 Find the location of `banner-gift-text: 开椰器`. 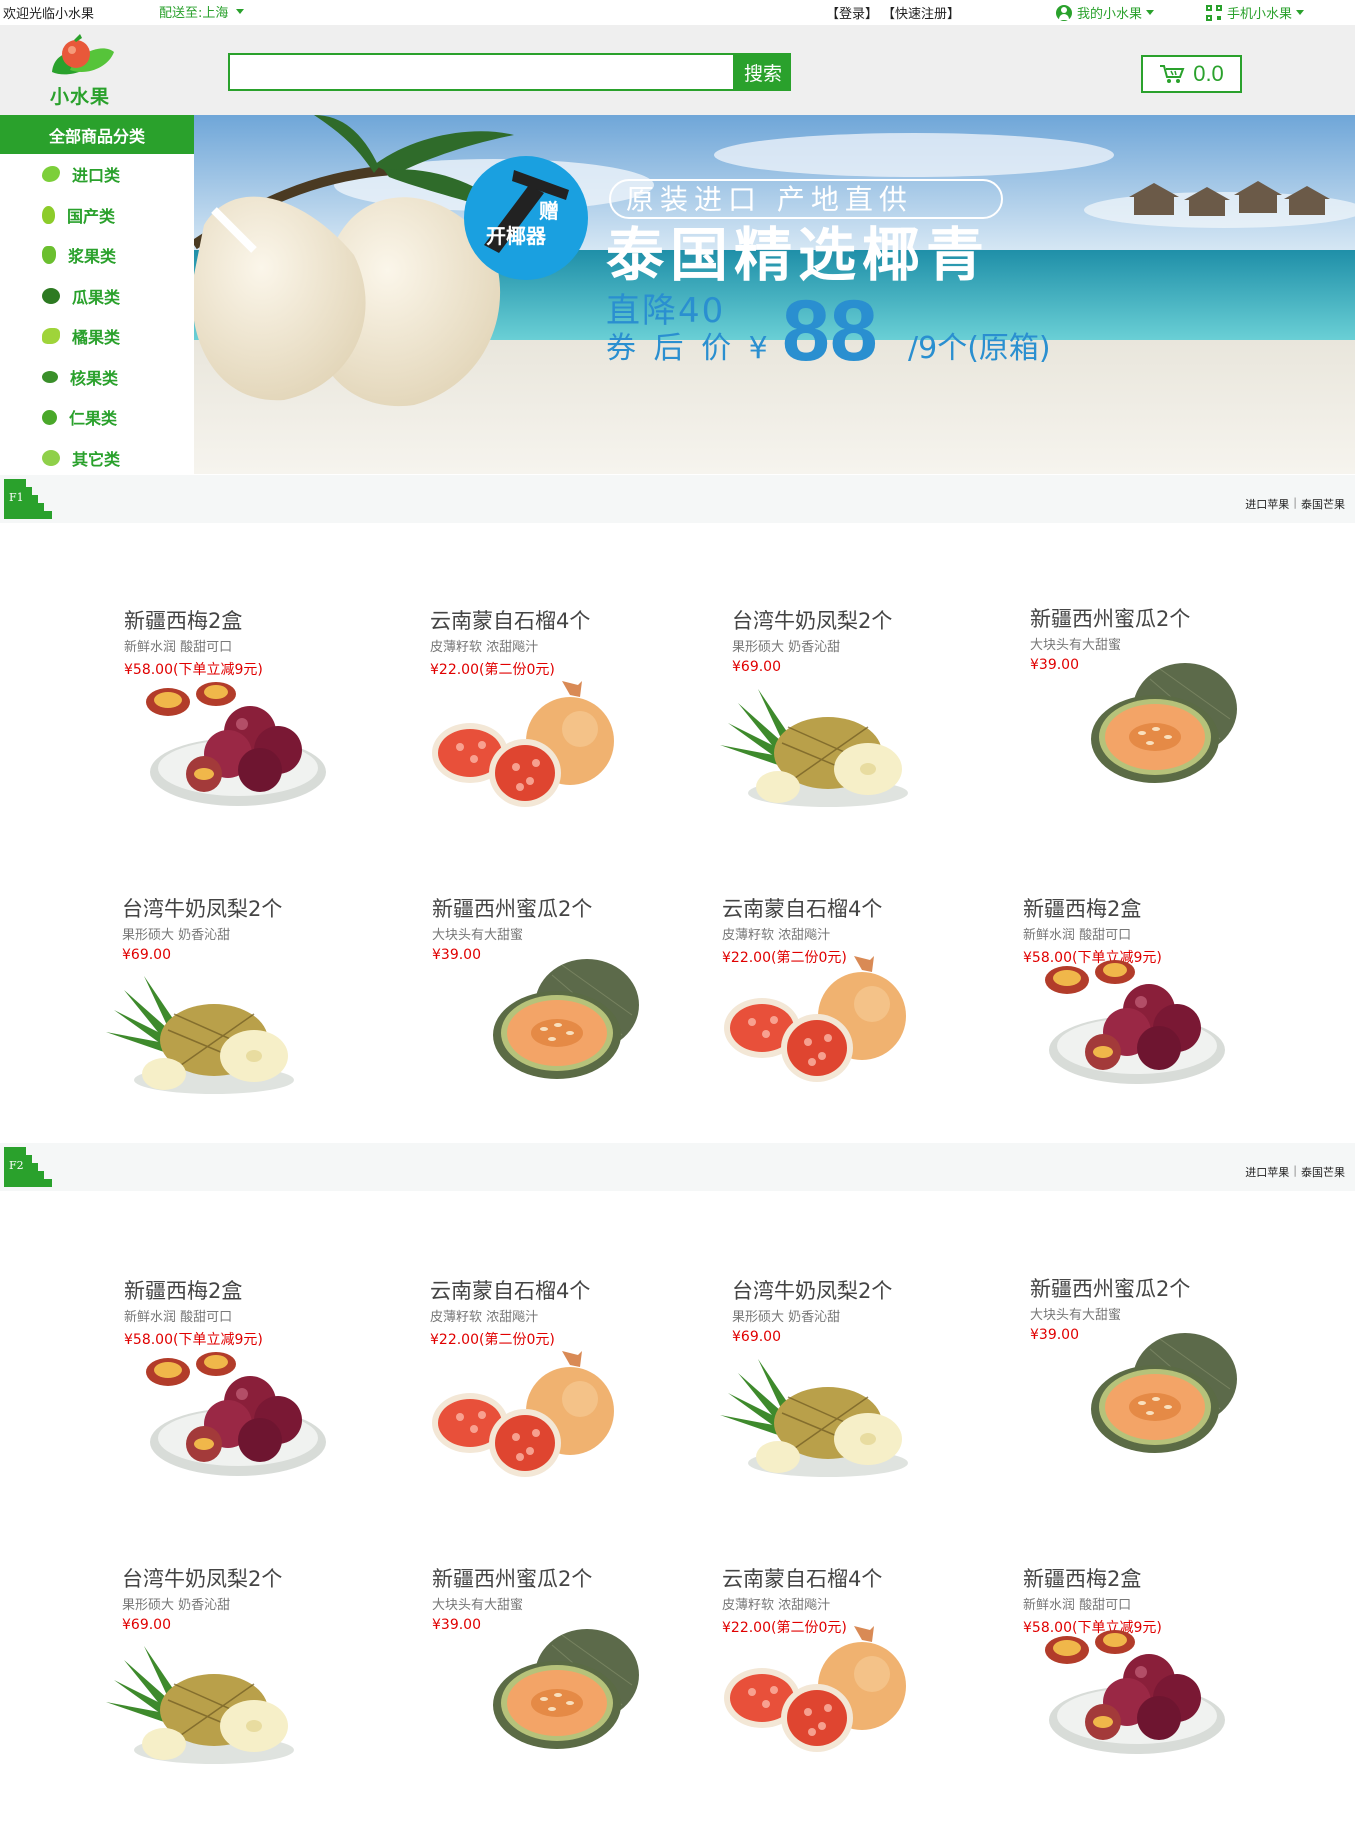

banner-gift-text: 开椰器 is located at coordinates (516, 236).